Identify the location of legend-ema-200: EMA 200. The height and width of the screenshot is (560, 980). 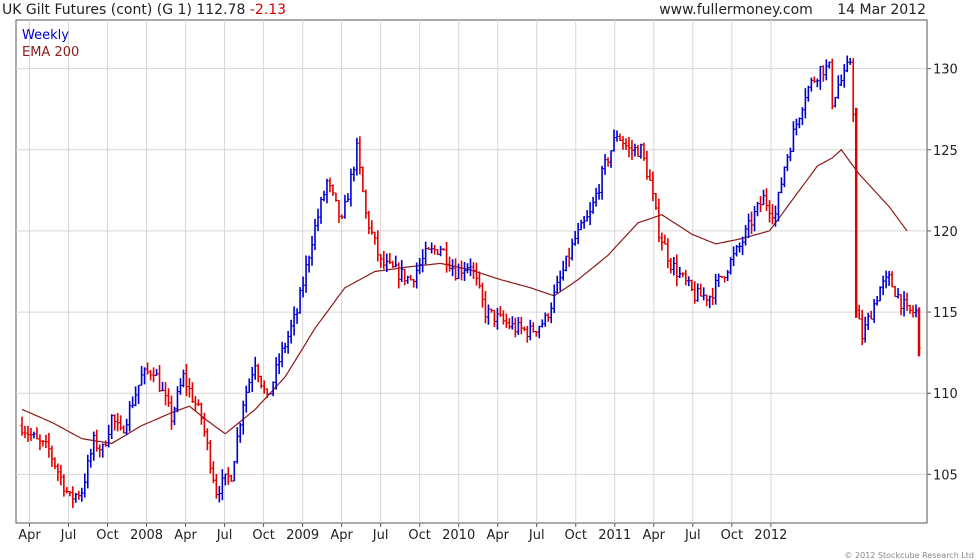
(50, 52).